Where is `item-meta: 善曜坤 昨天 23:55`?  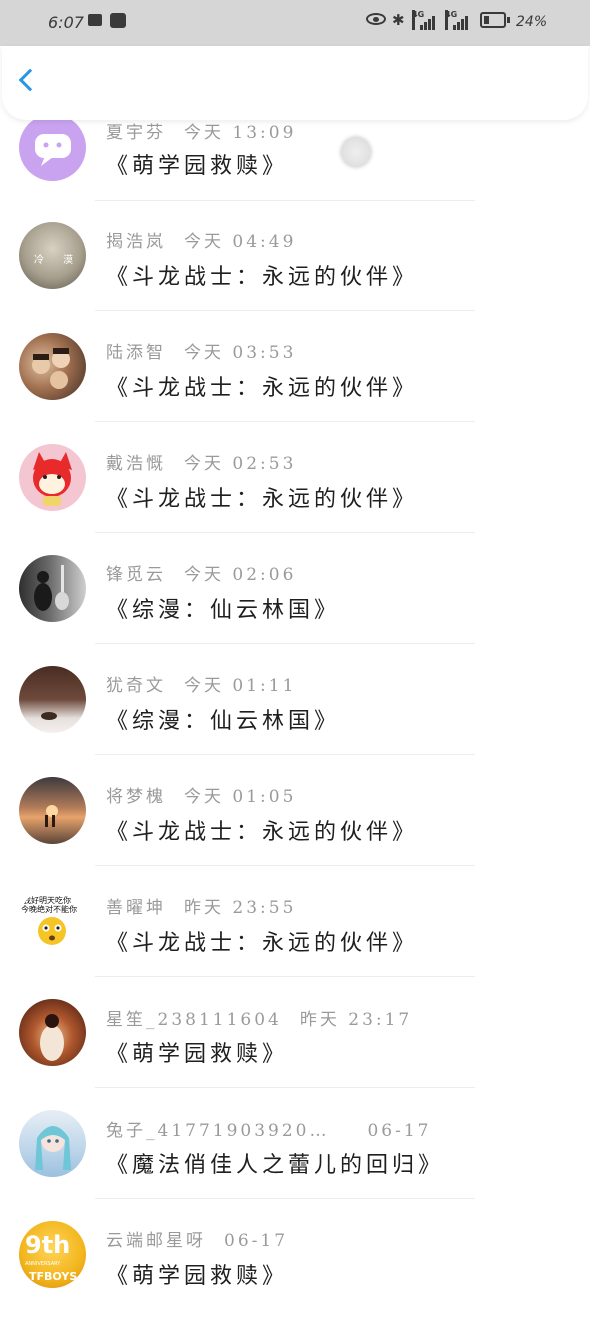 item-meta: 善曜坤 昨天 23:55 is located at coordinates (201, 905).